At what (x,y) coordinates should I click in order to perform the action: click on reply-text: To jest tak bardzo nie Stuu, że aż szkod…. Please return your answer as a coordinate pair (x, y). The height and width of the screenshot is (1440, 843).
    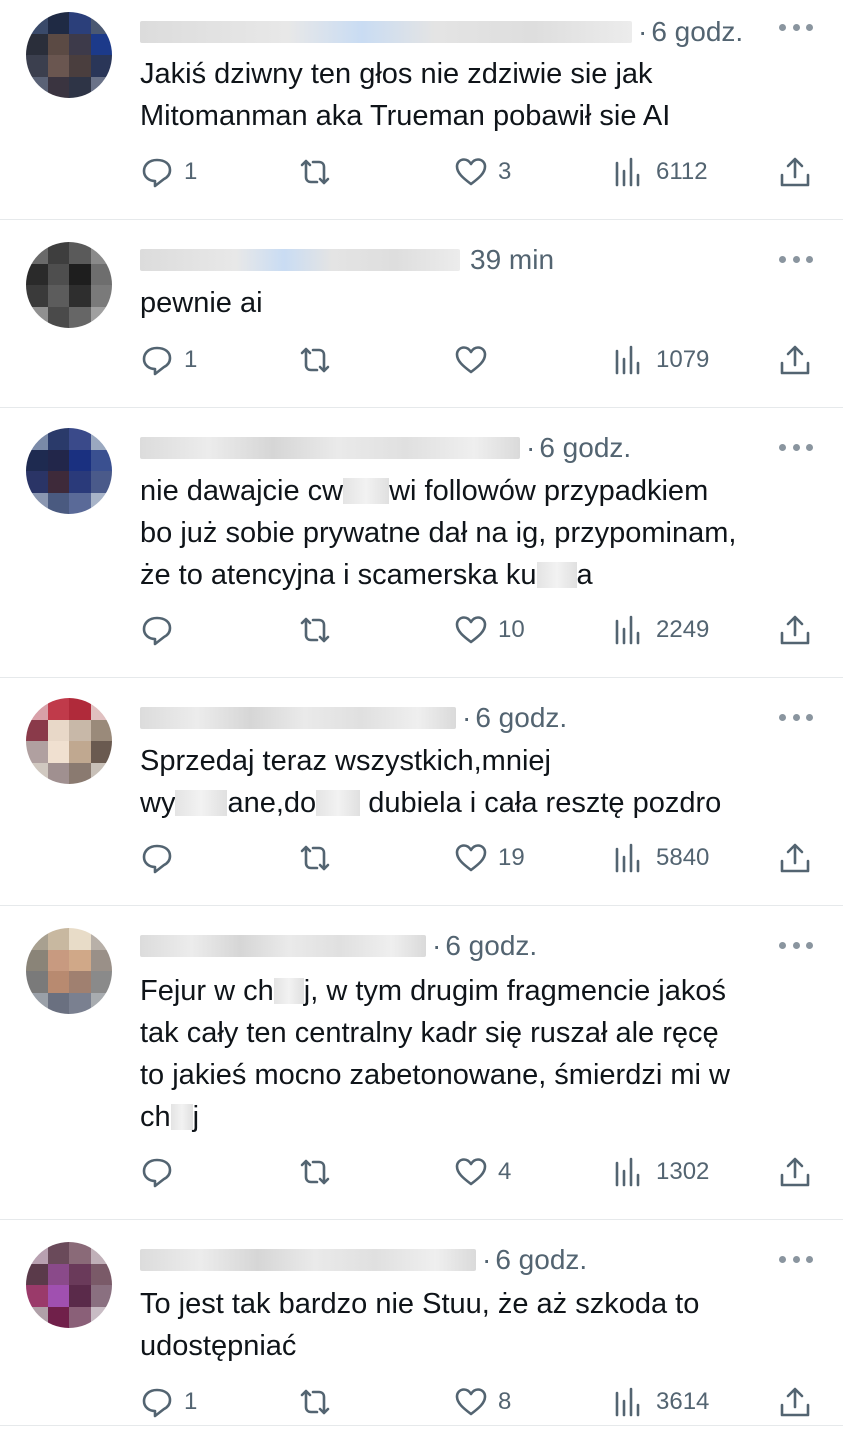
    Looking at the image, I should click on (420, 1325).